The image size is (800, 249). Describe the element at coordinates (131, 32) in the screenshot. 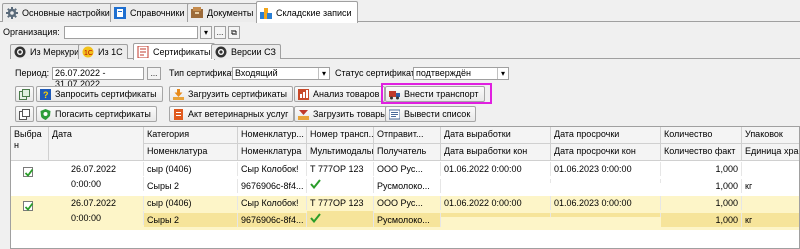

I see `organization-input` at that location.